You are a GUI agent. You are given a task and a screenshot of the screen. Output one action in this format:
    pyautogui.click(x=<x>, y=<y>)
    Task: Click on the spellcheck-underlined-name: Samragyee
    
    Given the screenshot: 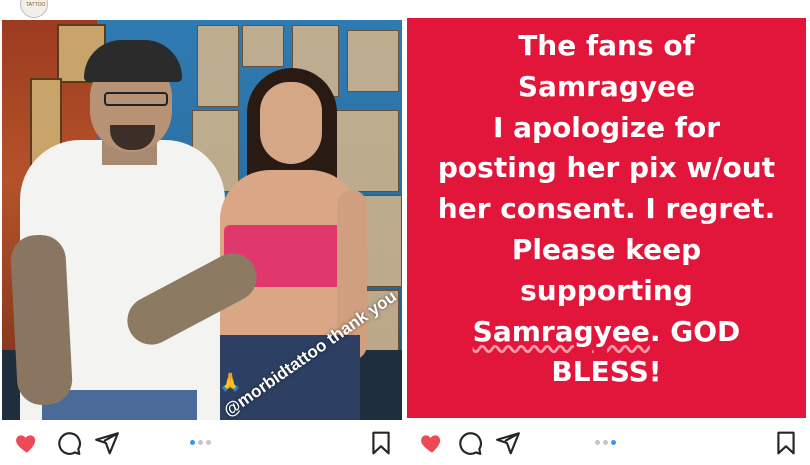 What is the action you would take?
    pyautogui.click(x=561, y=331)
    